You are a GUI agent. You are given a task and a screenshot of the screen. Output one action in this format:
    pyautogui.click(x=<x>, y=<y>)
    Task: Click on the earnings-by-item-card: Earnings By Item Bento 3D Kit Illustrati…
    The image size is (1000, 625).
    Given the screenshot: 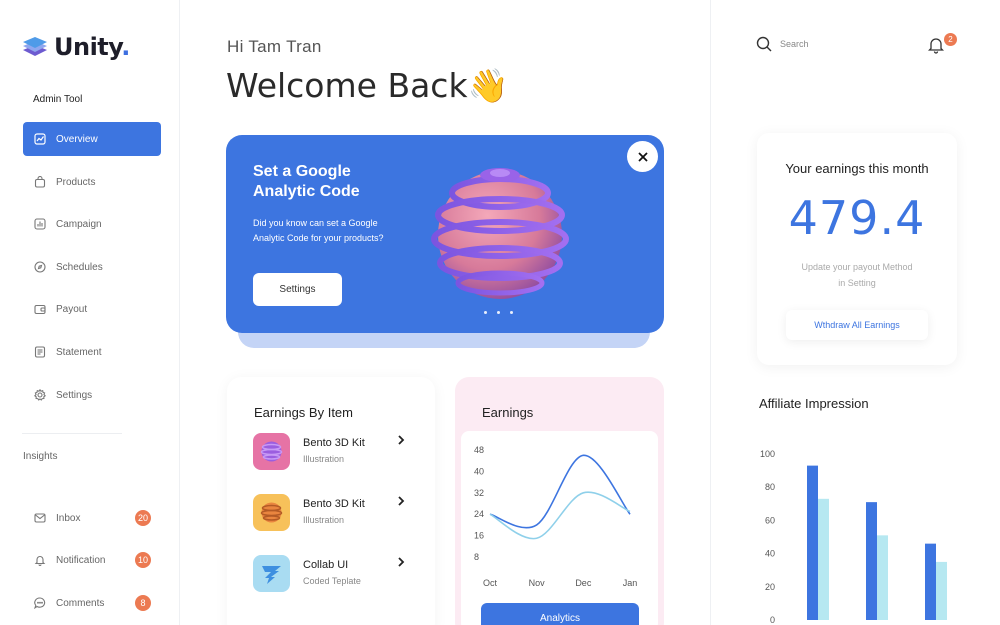 What is the action you would take?
    pyautogui.click(x=331, y=501)
    